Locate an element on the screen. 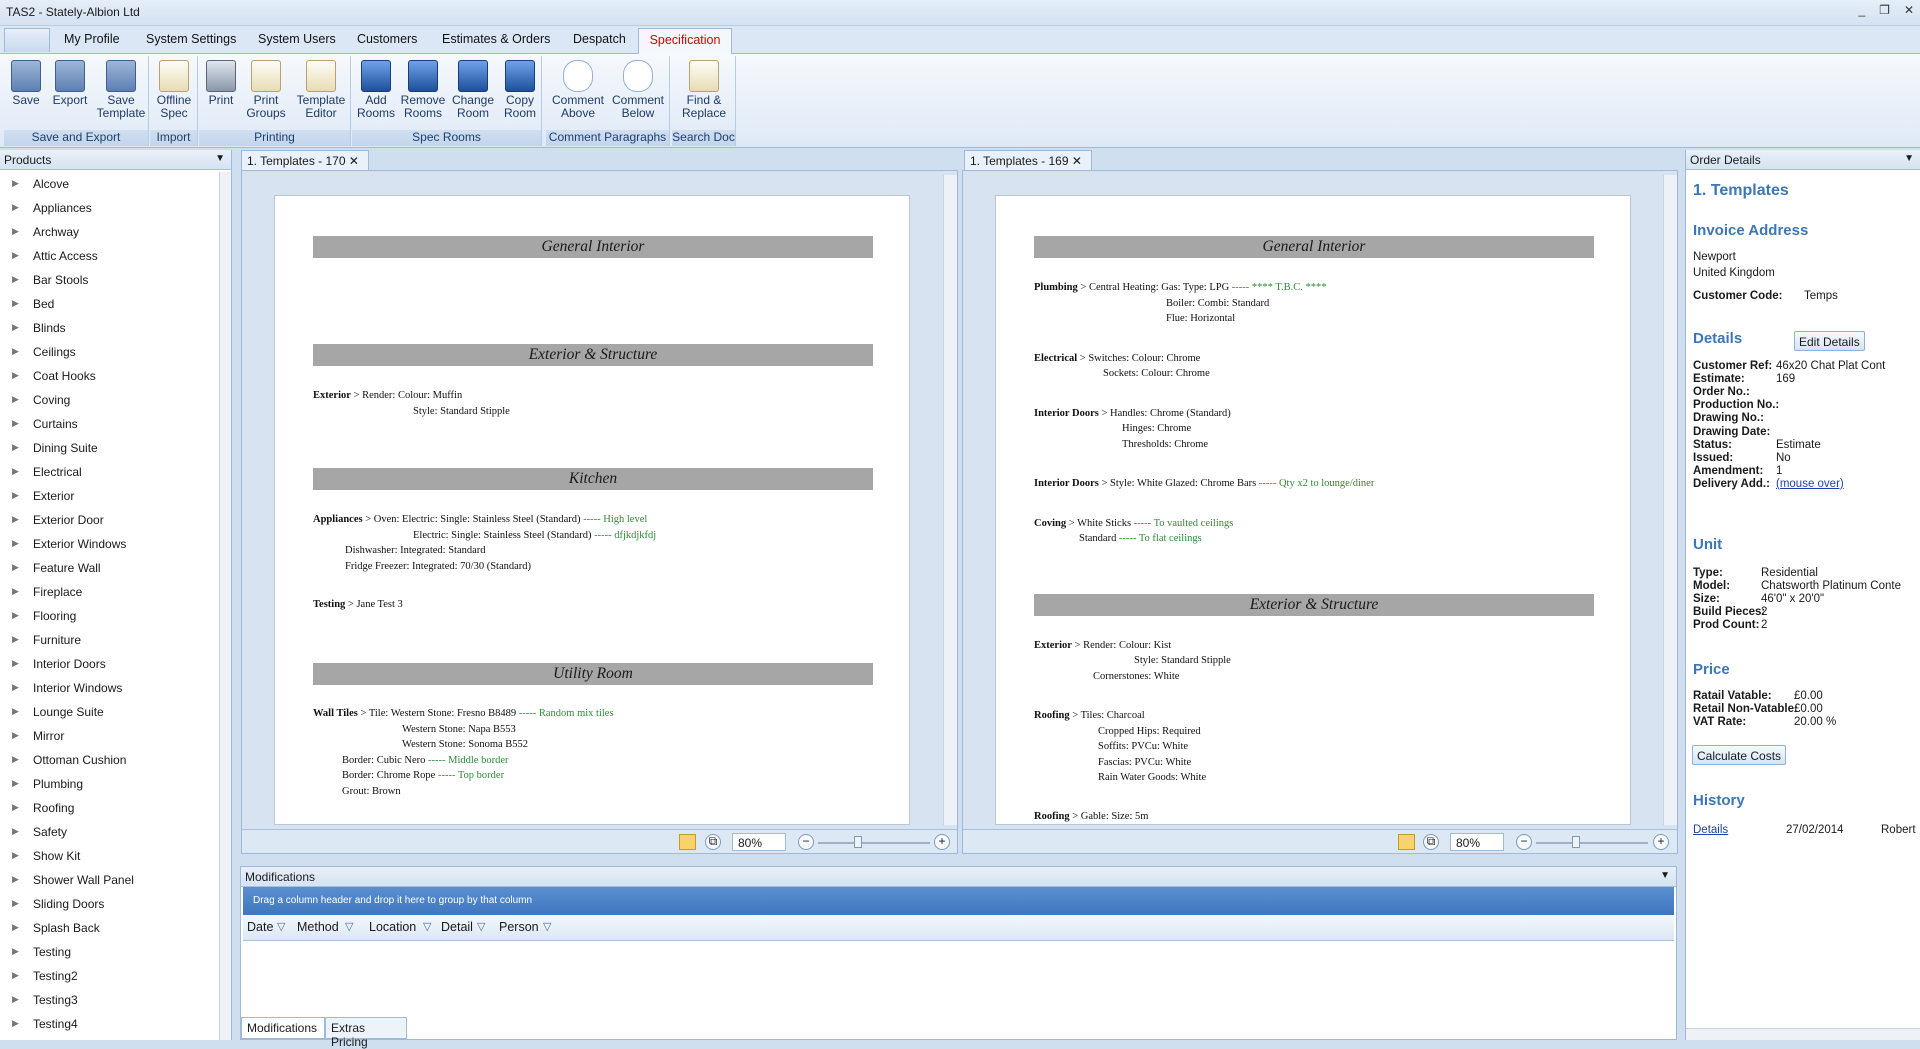 Image resolution: width=1920 pixels, height=1049 pixels. products-scrollbar is located at coordinates (225, 606).